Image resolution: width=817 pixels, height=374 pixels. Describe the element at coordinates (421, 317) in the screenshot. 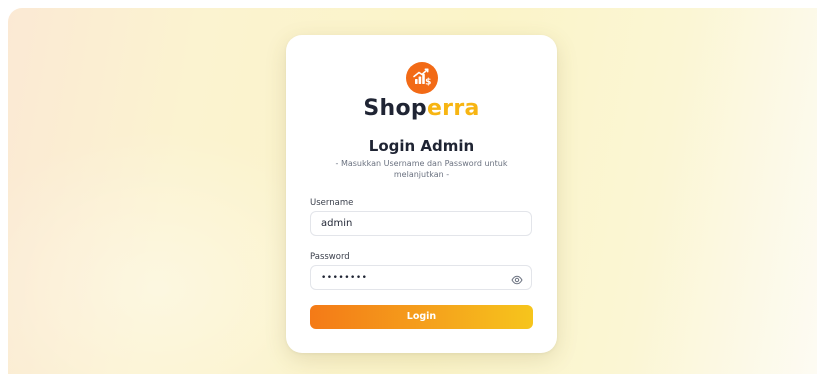

I see `login-button: Login` at that location.